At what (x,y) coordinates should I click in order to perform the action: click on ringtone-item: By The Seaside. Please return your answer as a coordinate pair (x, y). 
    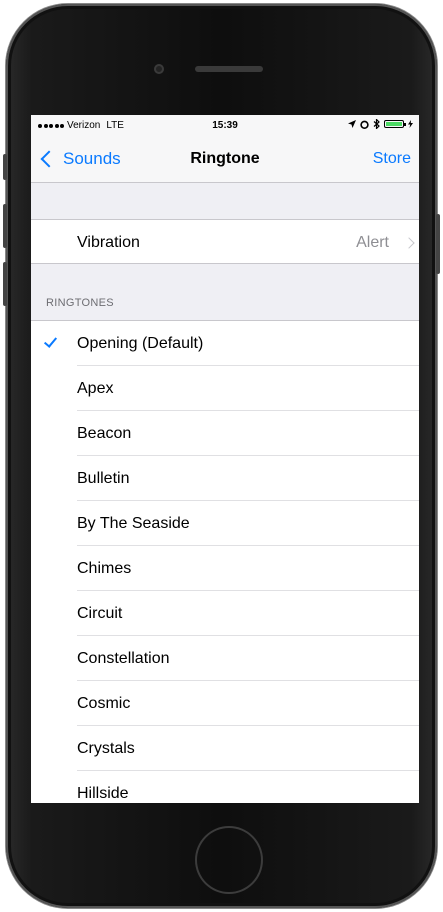
    Looking at the image, I should click on (225, 523).